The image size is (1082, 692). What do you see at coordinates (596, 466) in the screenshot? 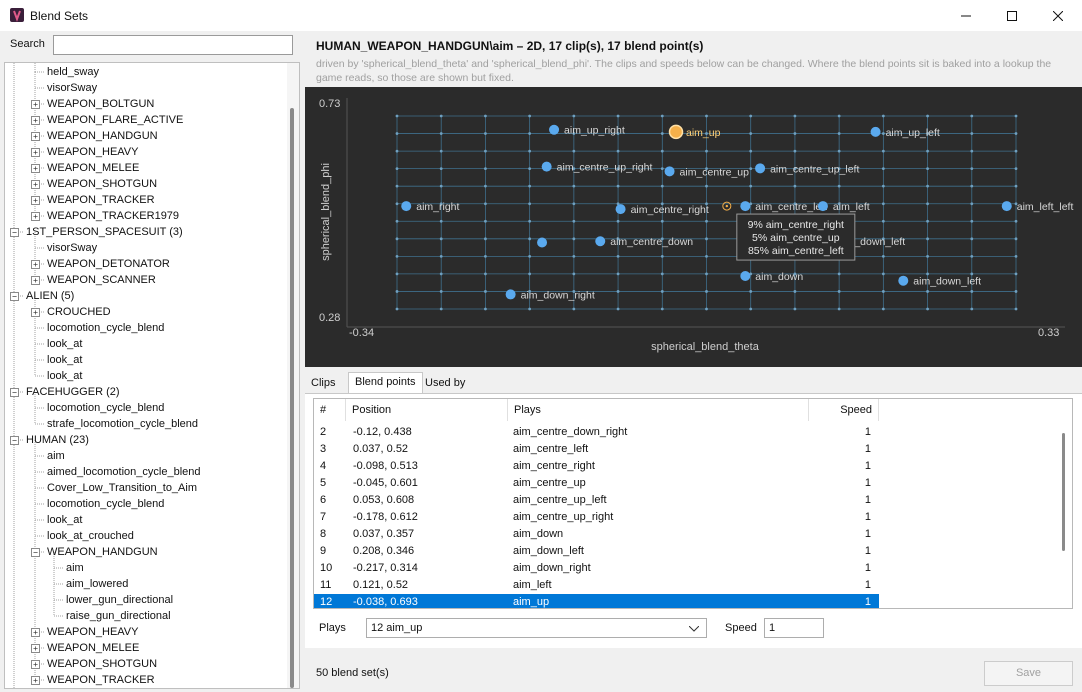
I see `table-row: 4 -0.098, 0.513 aim_centre_right 1` at bounding box center [596, 466].